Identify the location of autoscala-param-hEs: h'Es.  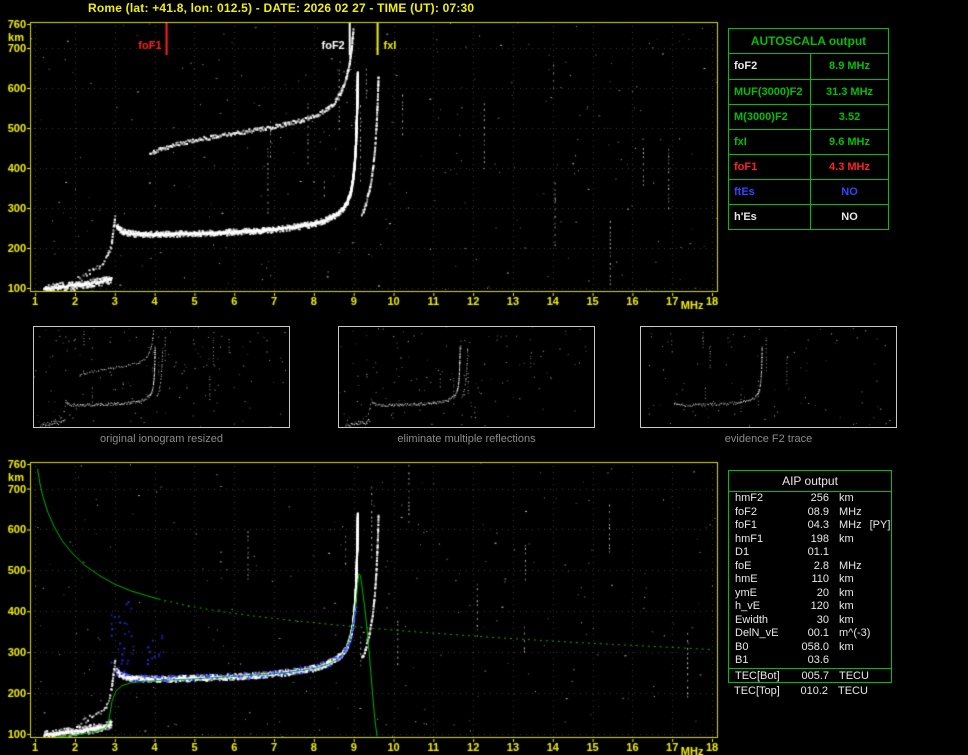
(770, 217).